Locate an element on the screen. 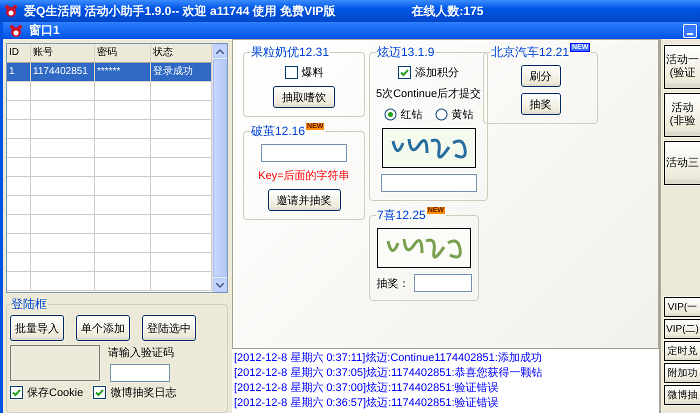  log-line: [2012-12-8 星期六 0:37:05]炫迈:1174402851:恭喜您获得一颗钻 is located at coordinates (389, 373).